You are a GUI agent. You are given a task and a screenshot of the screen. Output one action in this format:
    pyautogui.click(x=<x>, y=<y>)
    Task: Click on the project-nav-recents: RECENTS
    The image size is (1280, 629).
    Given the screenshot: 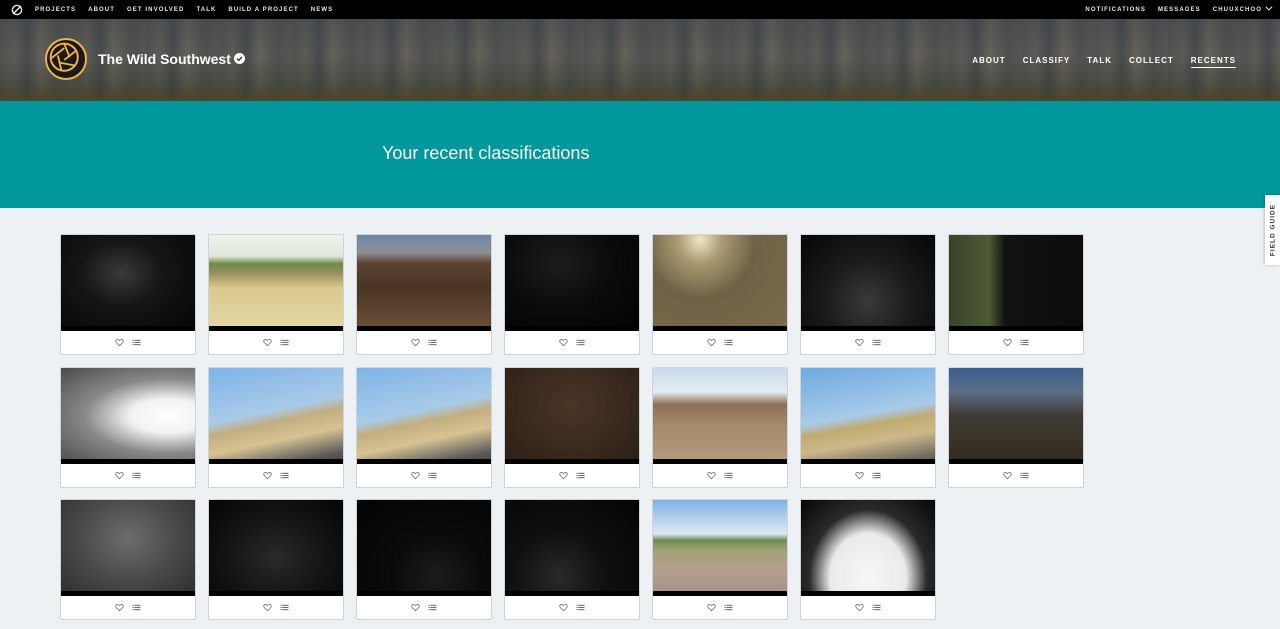 What is the action you would take?
    pyautogui.click(x=1213, y=62)
    